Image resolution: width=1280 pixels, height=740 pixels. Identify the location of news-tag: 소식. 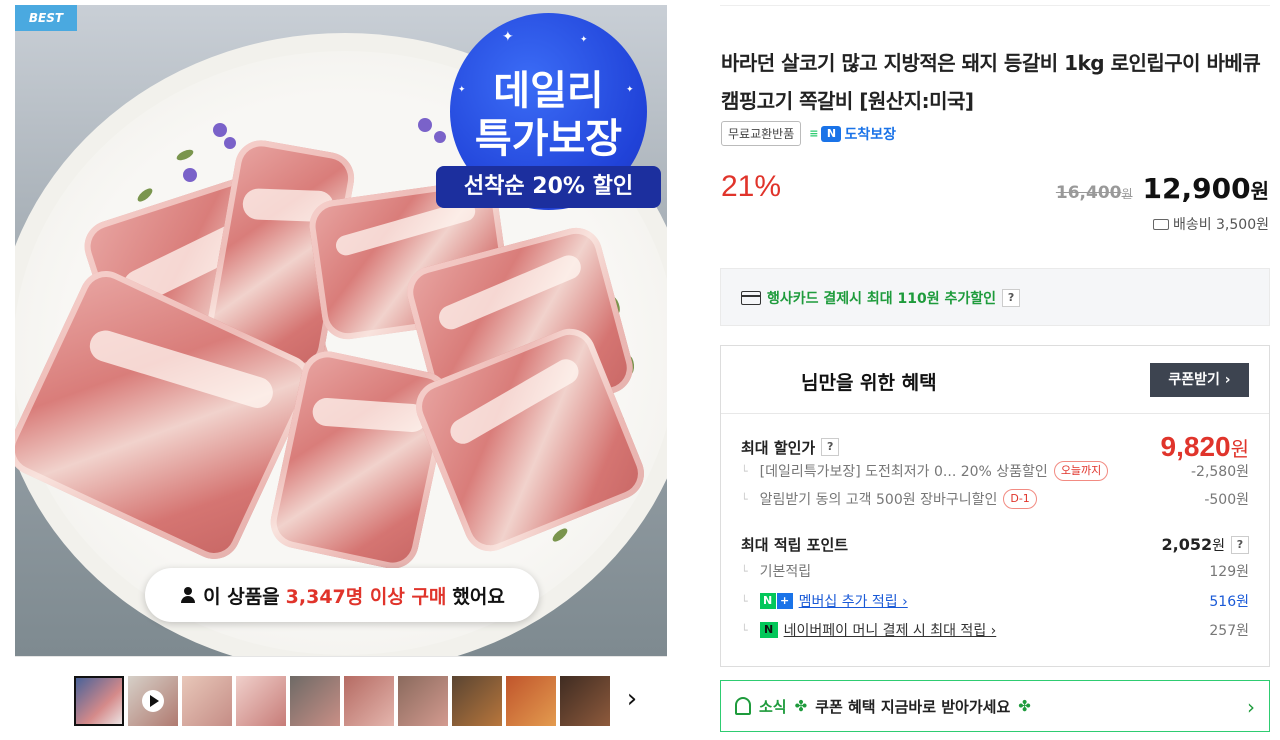
(773, 706).